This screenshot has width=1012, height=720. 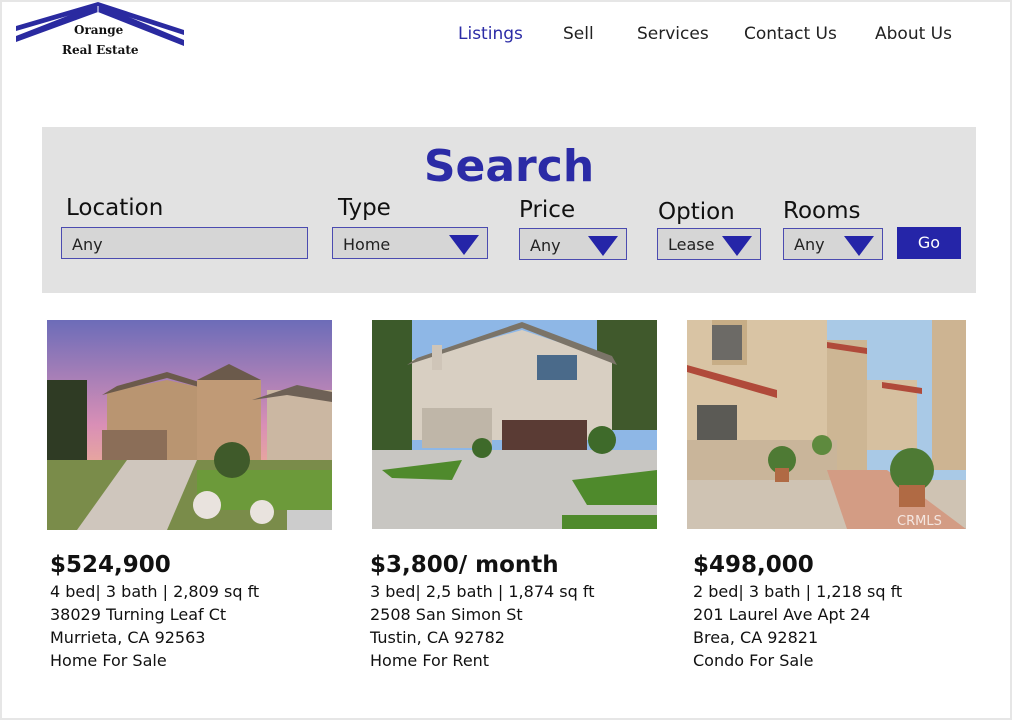 I want to click on listing-address: 201 Laurel Ave Apt 24, so click(x=782, y=614).